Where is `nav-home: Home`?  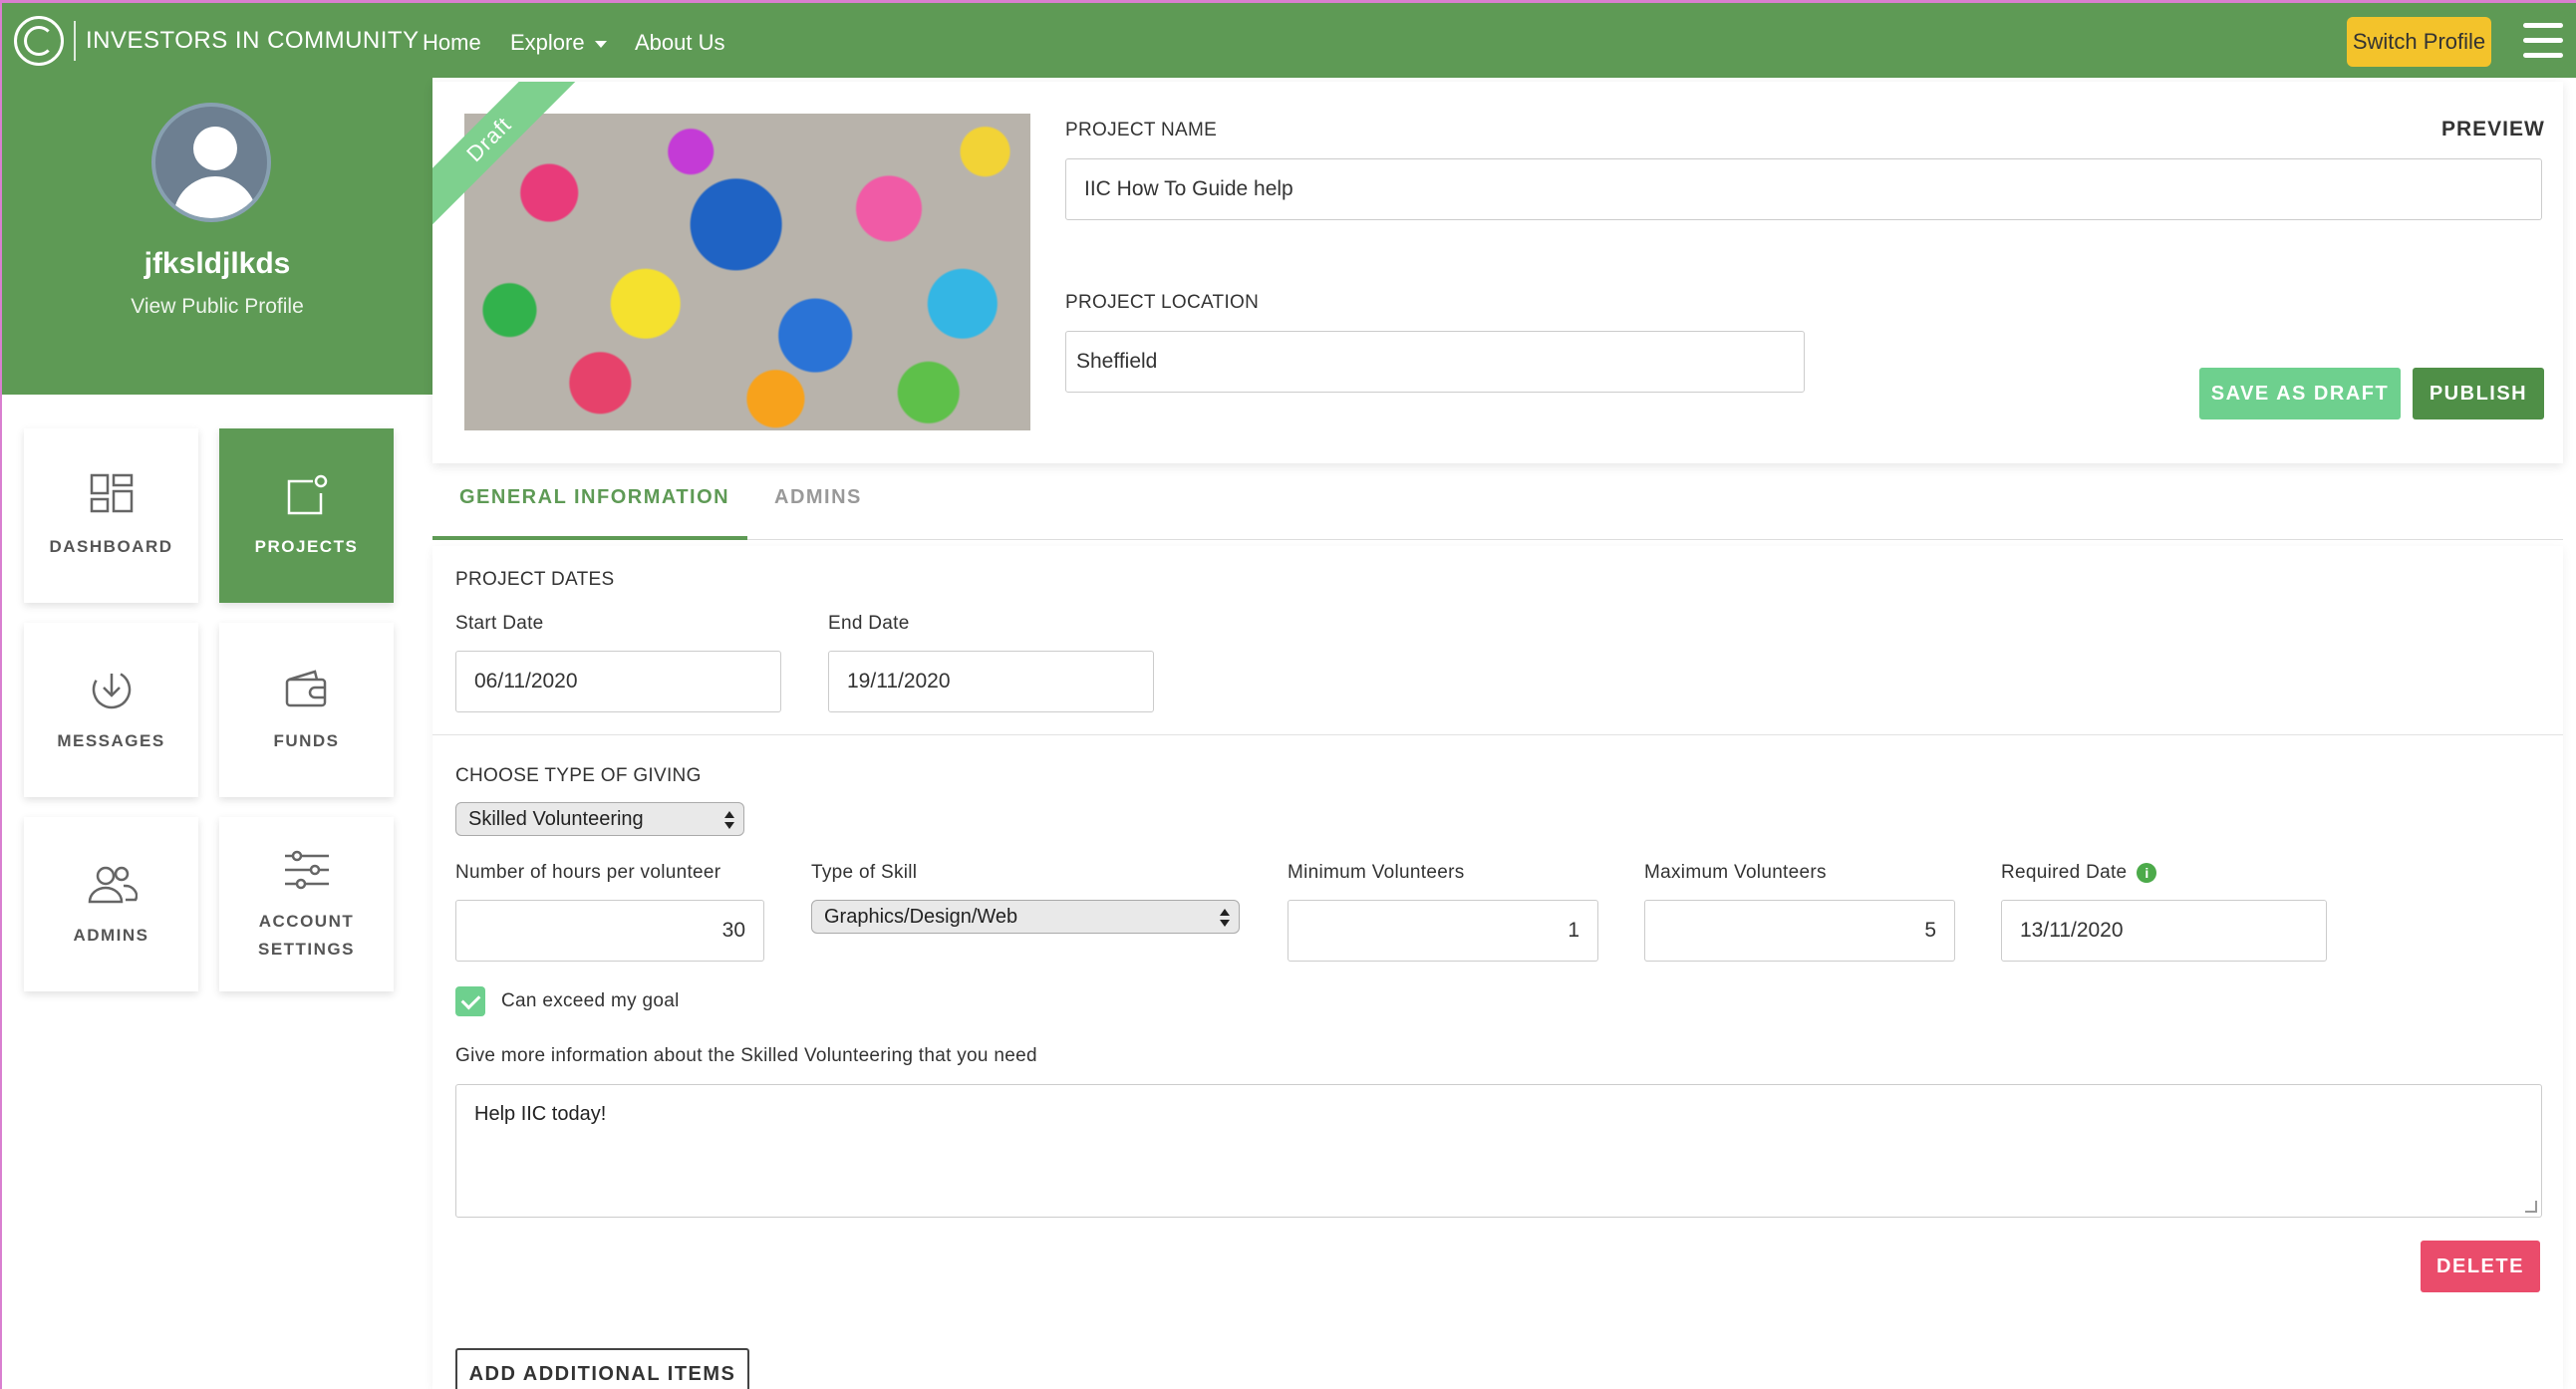
nav-home: Home is located at coordinates (452, 43).